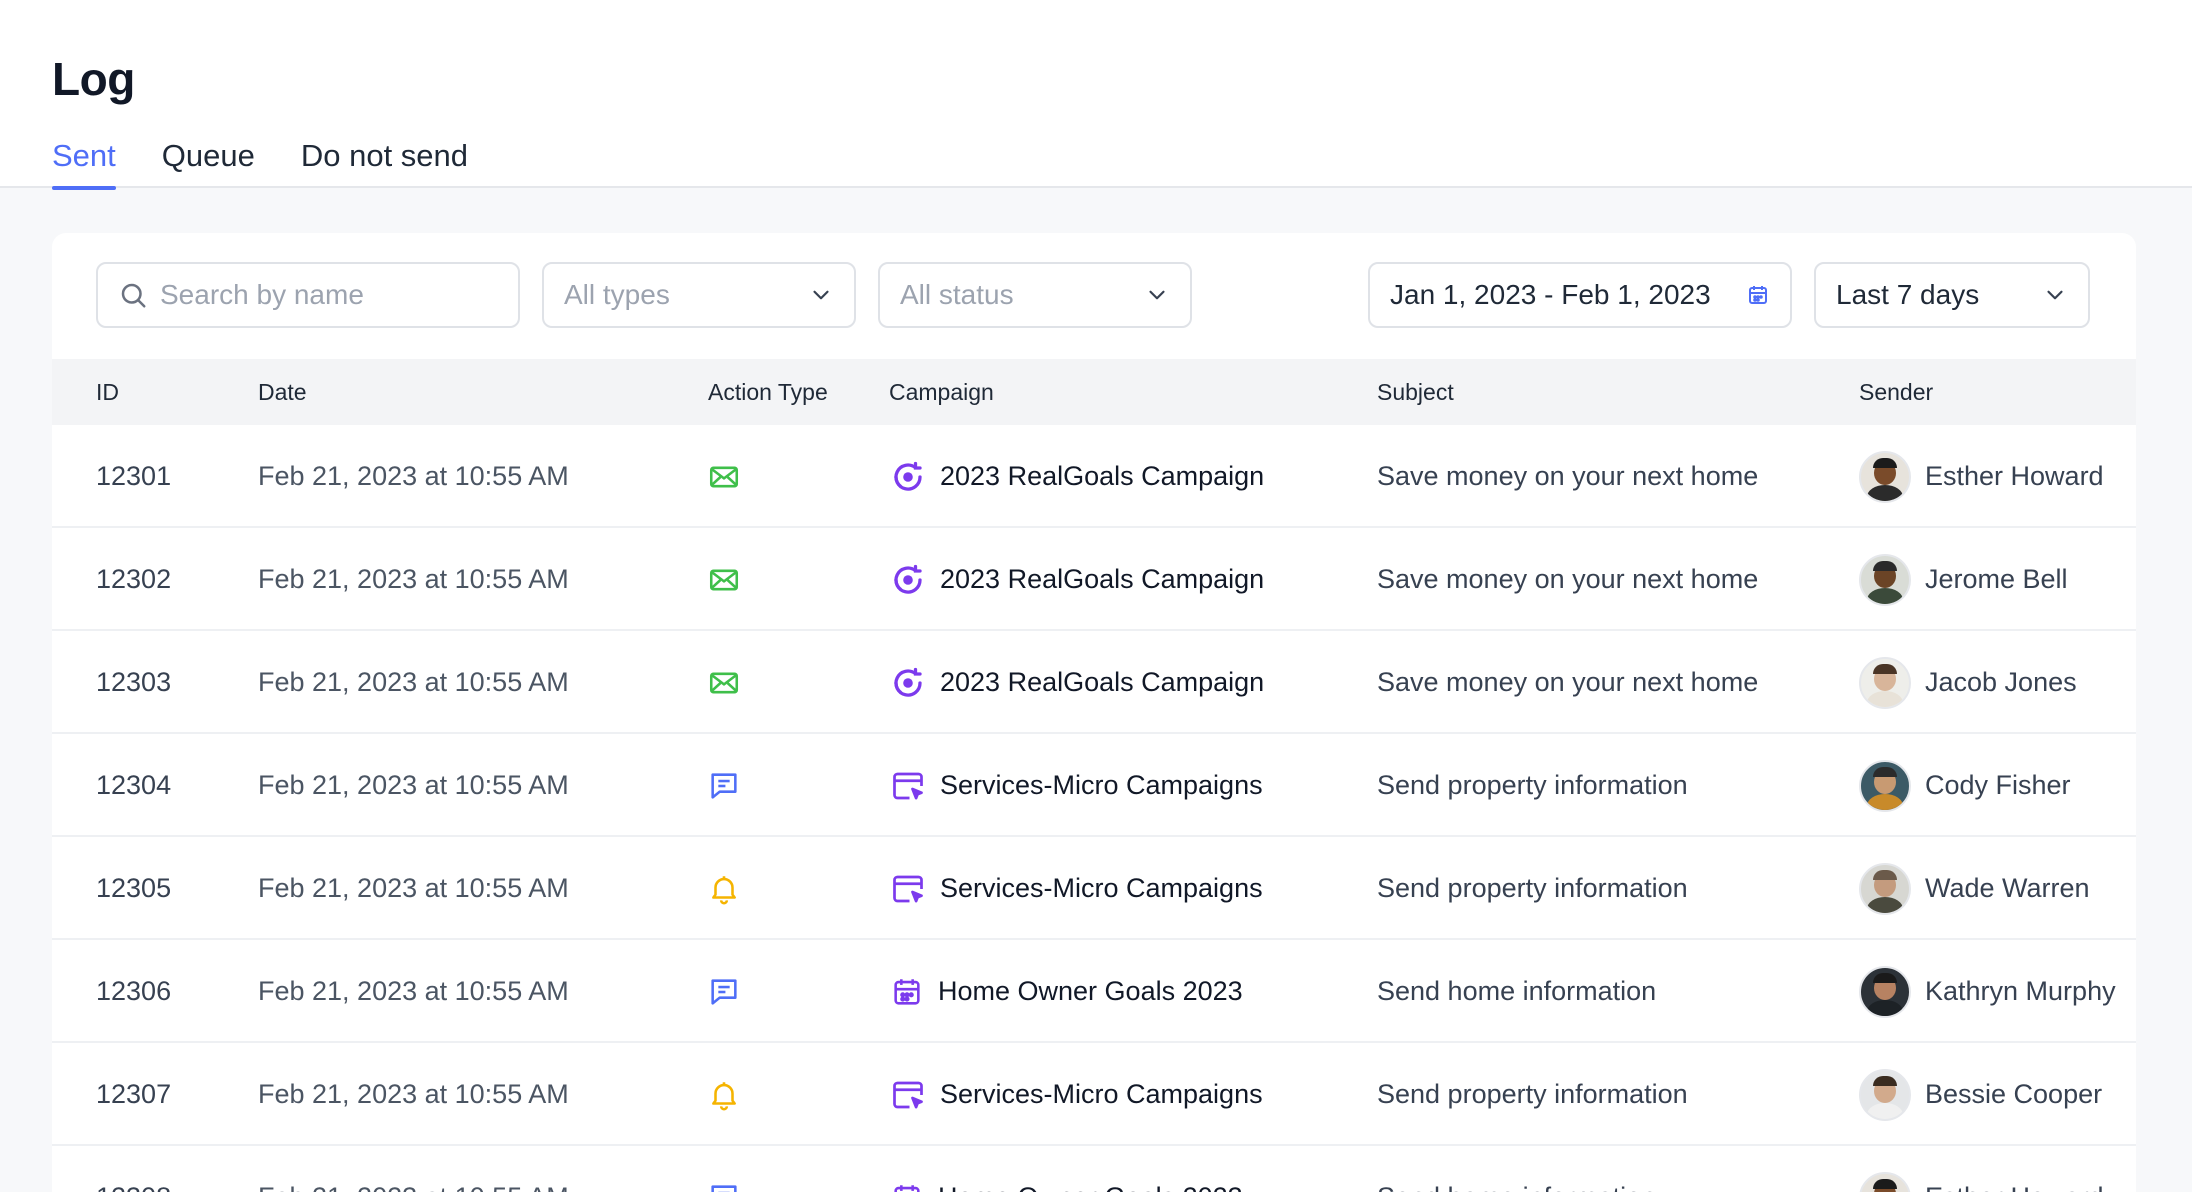 The image size is (2192, 1192). Describe the element at coordinates (84, 164) in the screenshot. I see `tab-sent: Sent` at that location.